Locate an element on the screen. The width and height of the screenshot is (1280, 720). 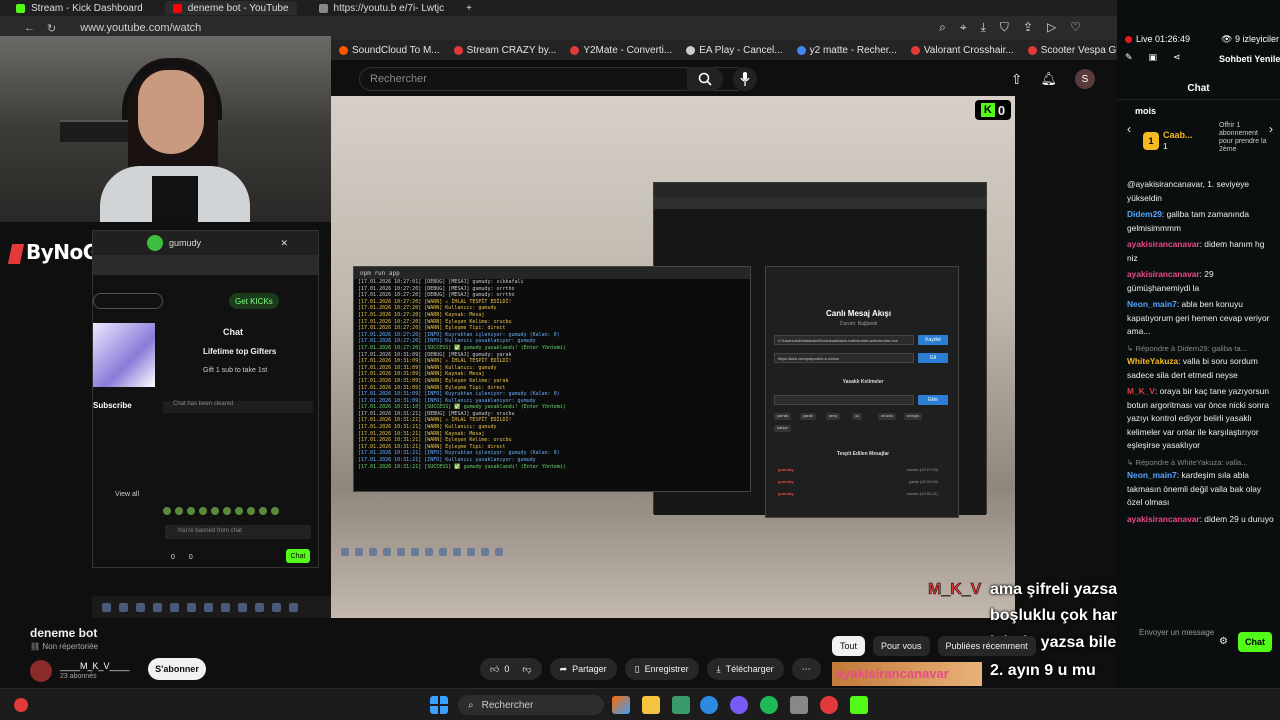
send-chat-button: Chat is located at coordinates (1255, 642).